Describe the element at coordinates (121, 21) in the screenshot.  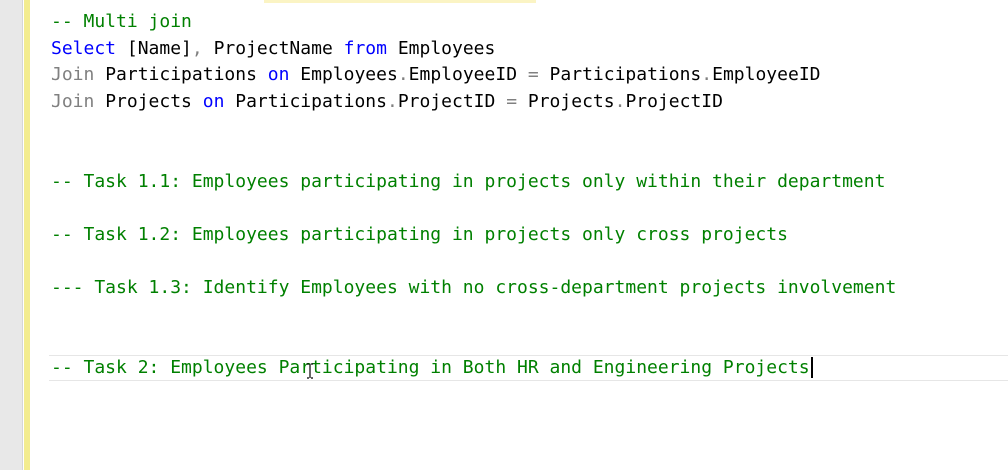
I see `code-token: -- Multi join` at that location.